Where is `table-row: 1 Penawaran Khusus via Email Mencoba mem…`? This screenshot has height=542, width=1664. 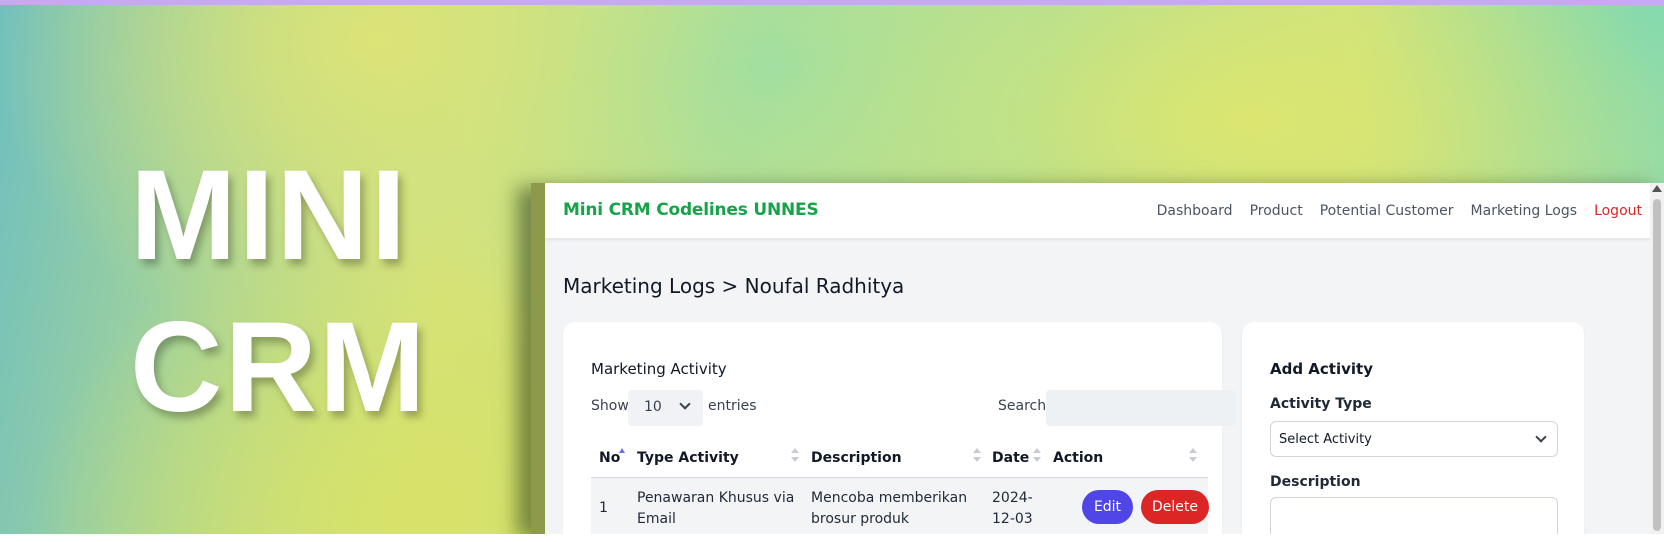
table-row: 1 Penawaran Khusus via Email Mencoba mem… is located at coordinates (900, 506).